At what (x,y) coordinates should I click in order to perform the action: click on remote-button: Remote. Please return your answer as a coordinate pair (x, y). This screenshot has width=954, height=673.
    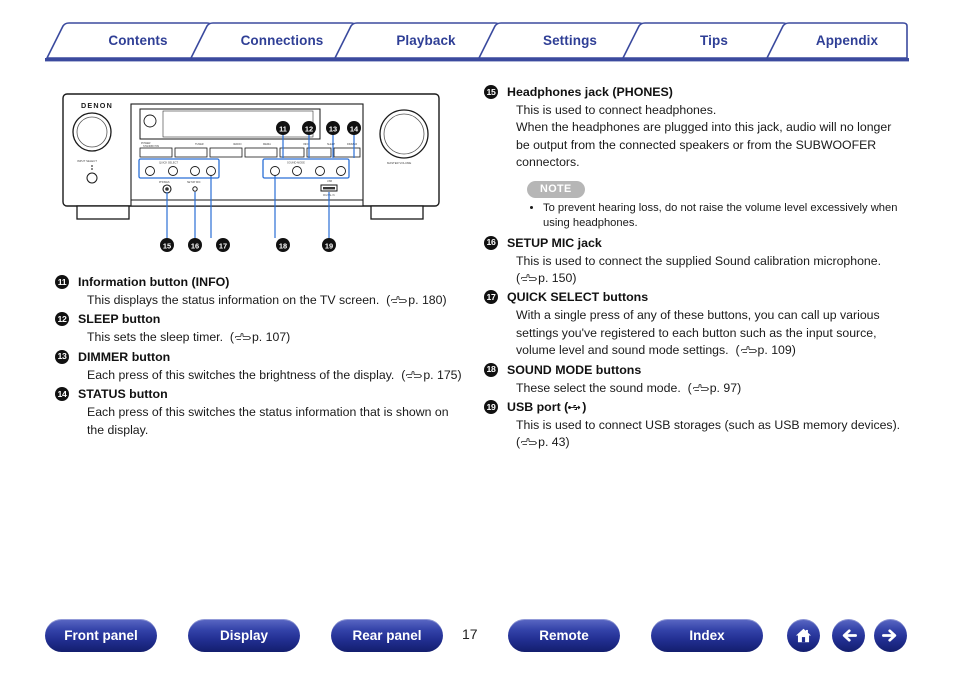
    Looking at the image, I should click on (564, 635).